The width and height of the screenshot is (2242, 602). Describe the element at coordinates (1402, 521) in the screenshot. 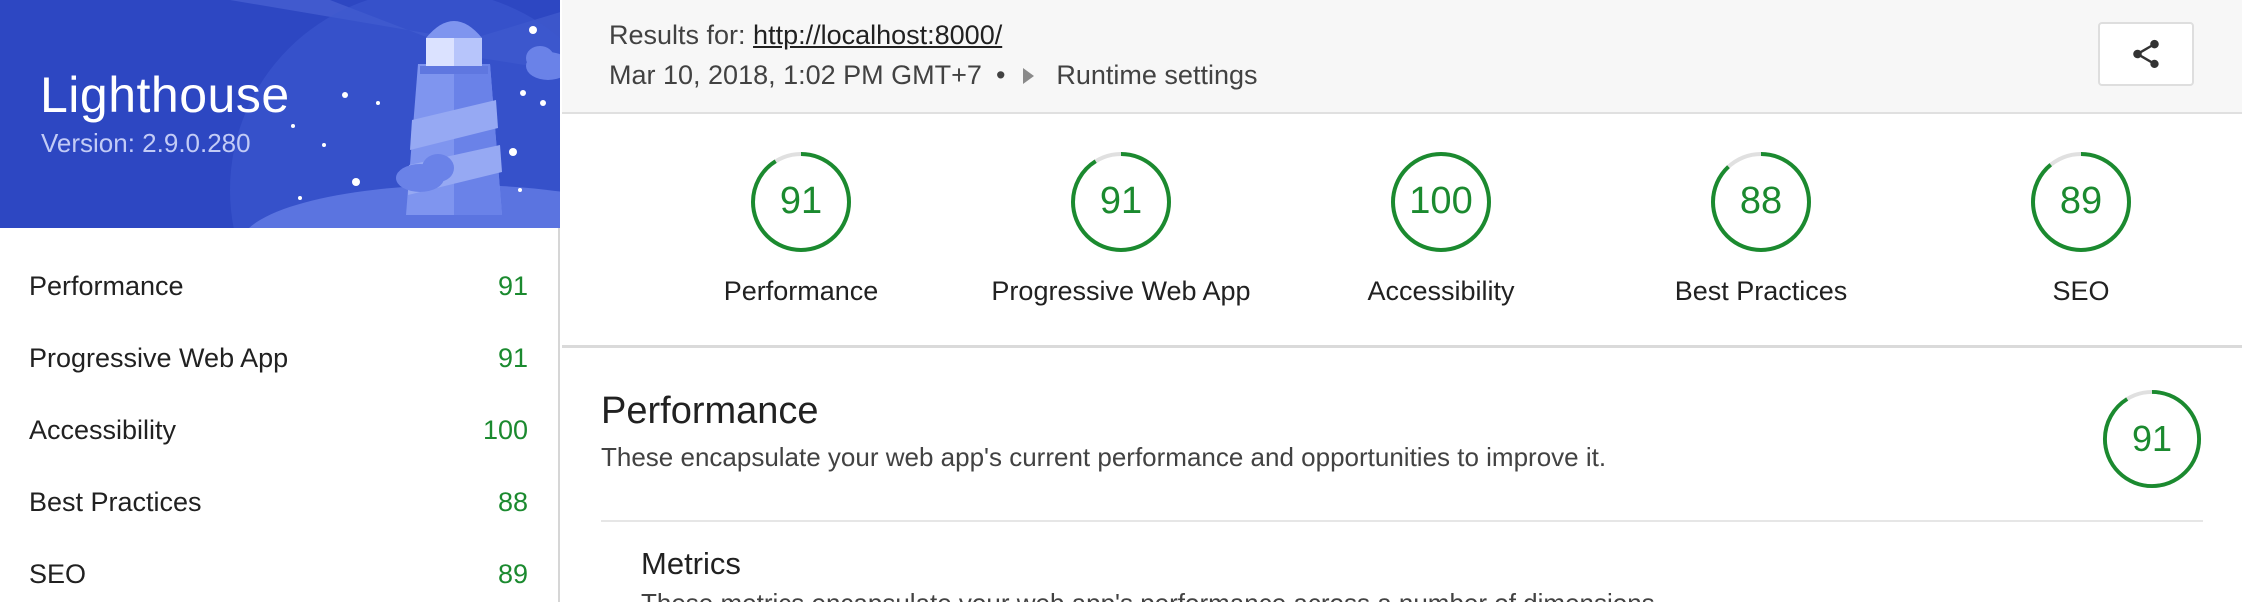

I see `section-divider` at that location.